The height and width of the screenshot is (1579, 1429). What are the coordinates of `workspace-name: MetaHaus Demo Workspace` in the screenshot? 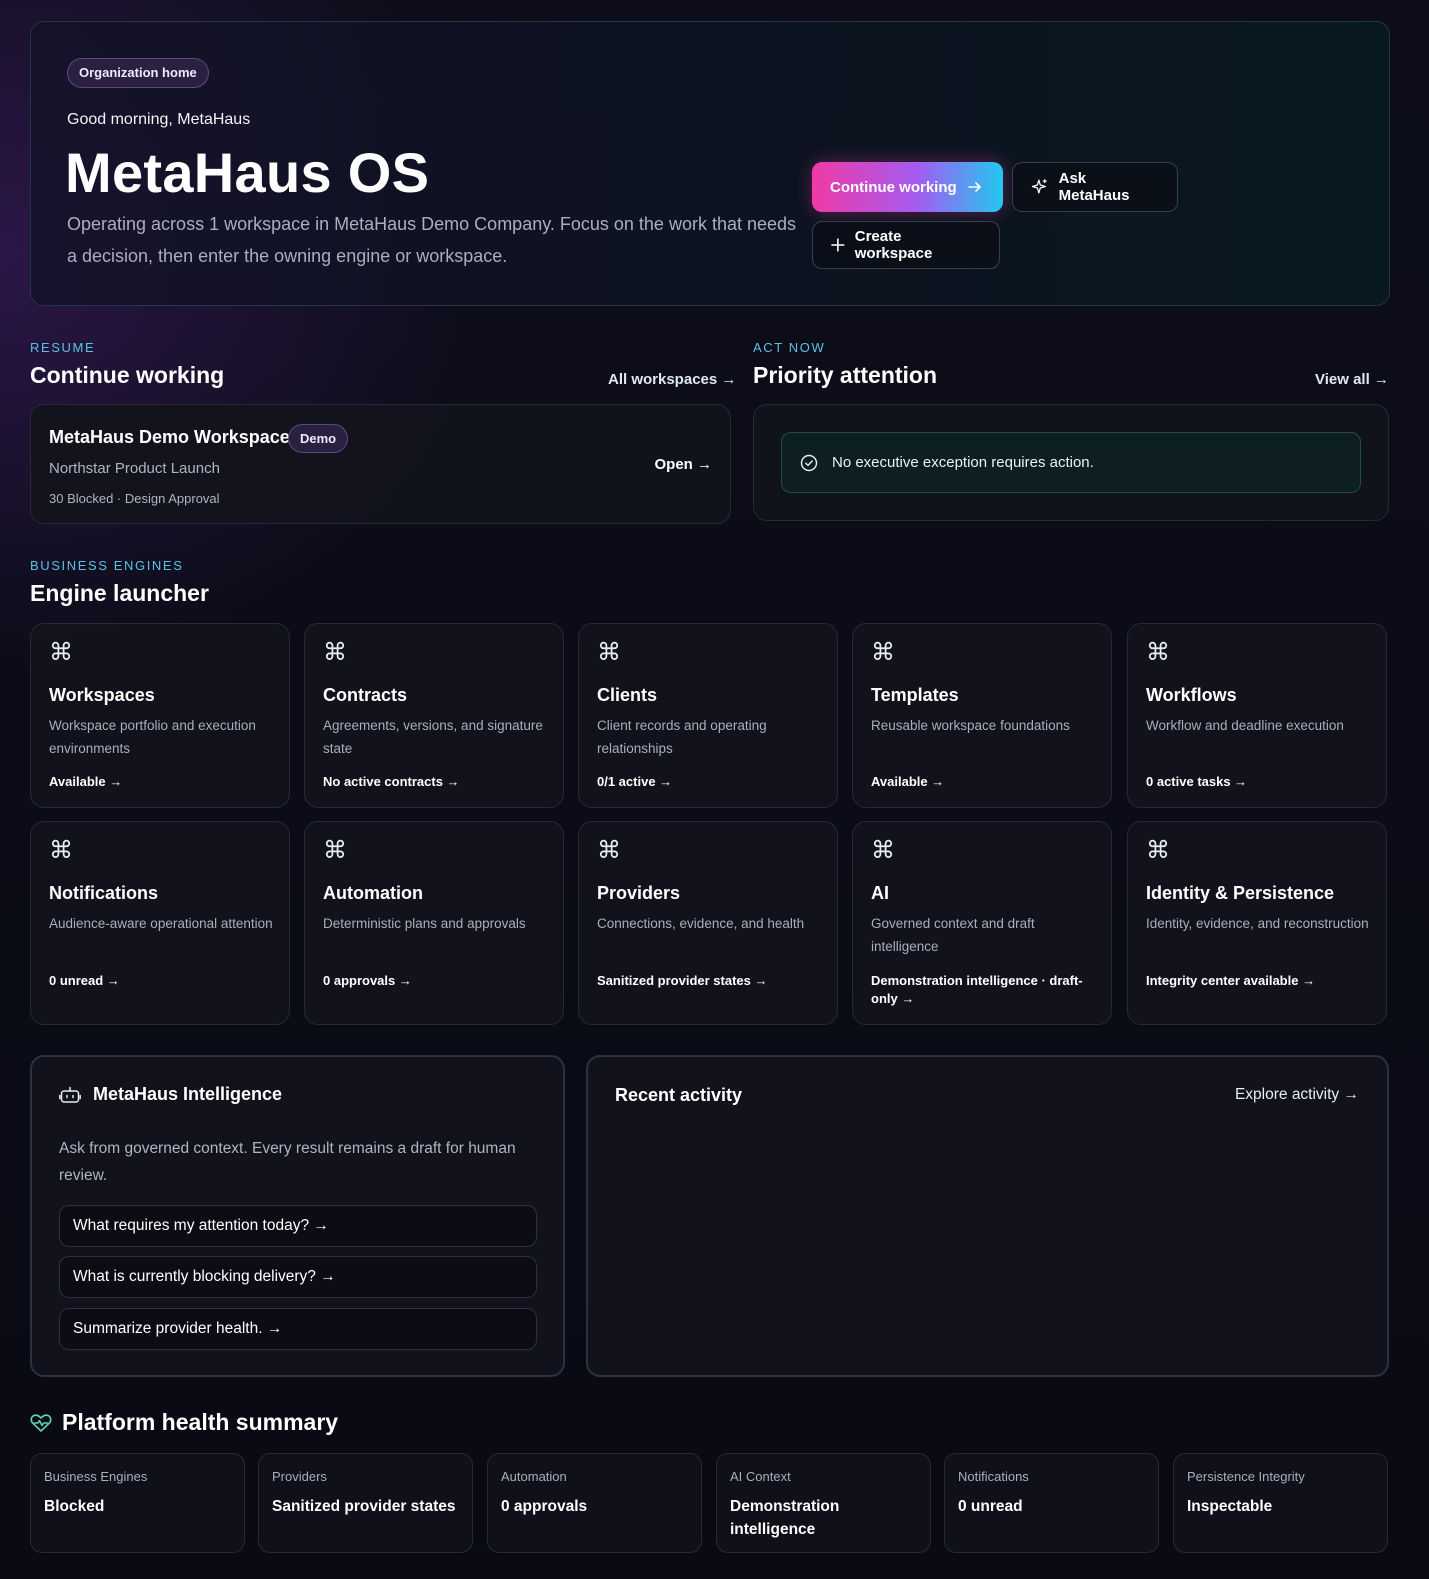 It's located at (169, 437).